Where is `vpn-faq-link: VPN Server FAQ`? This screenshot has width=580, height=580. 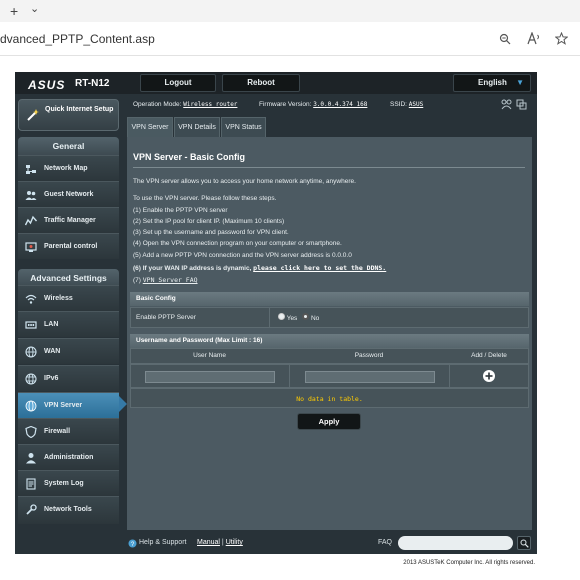
vpn-faq-link: VPN Server FAQ is located at coordinates (170, 280).